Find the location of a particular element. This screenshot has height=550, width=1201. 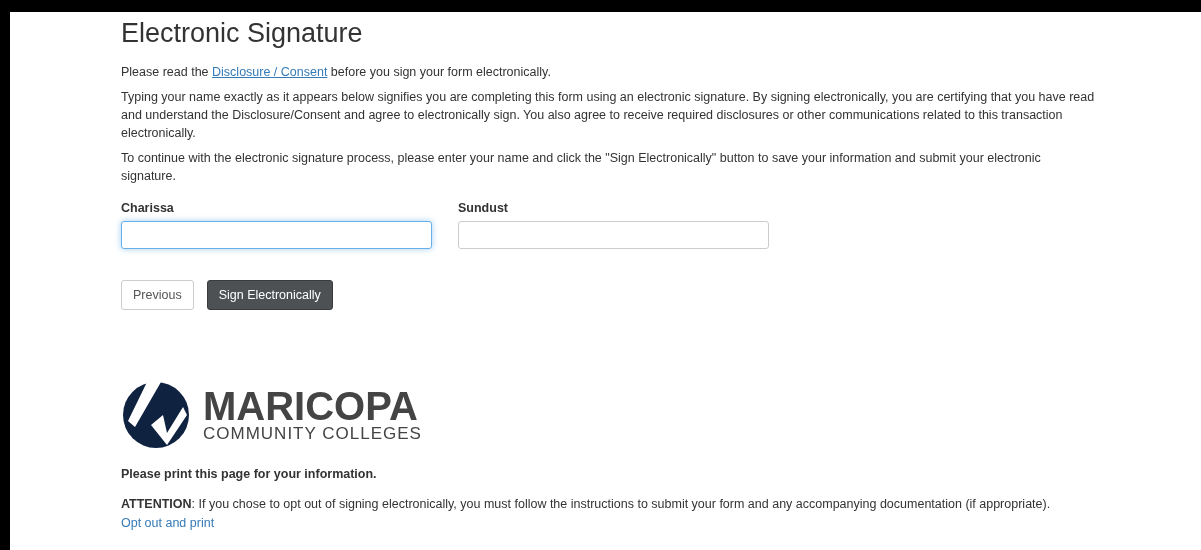

sign-button: Sign Electronically is located at coordinates (269, 295).